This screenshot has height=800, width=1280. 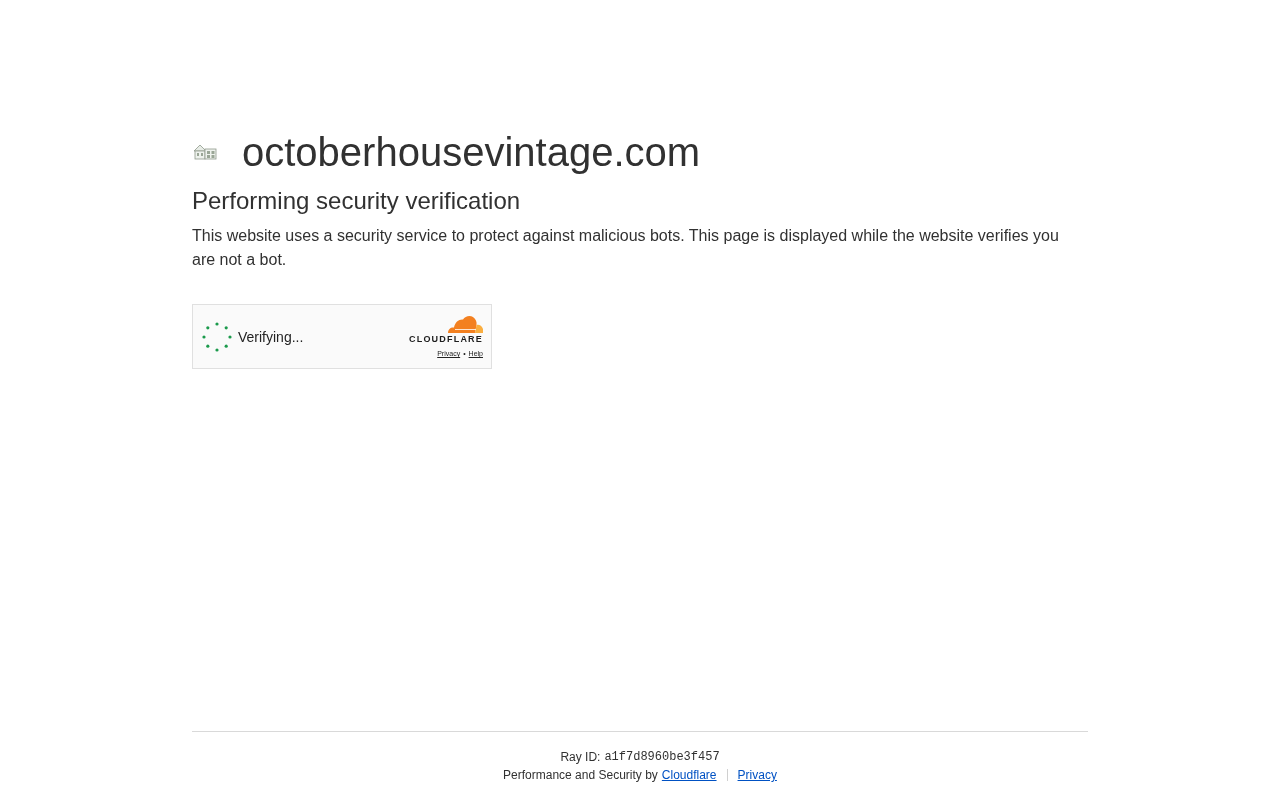 I want to click on attribution-text: Performance and Security by, so click(x=580, y=775).